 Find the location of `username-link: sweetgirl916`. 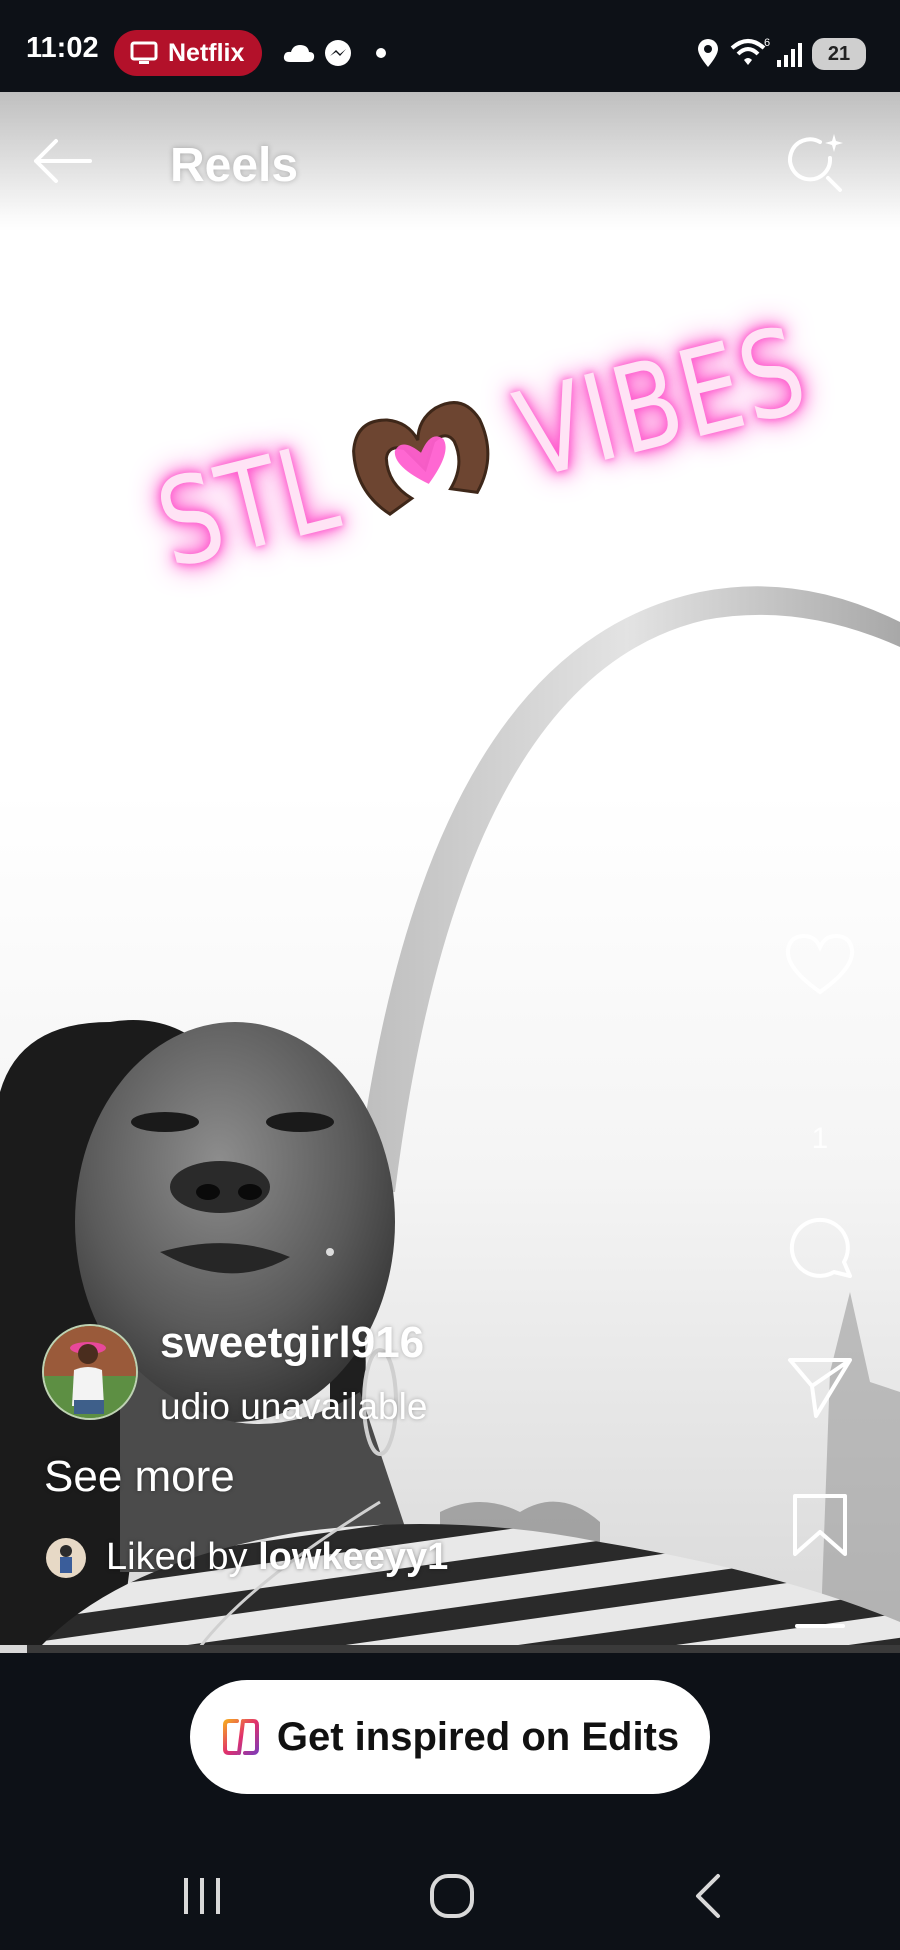

username-link: sweetgirl916 is located at coordinates (292, 1343).